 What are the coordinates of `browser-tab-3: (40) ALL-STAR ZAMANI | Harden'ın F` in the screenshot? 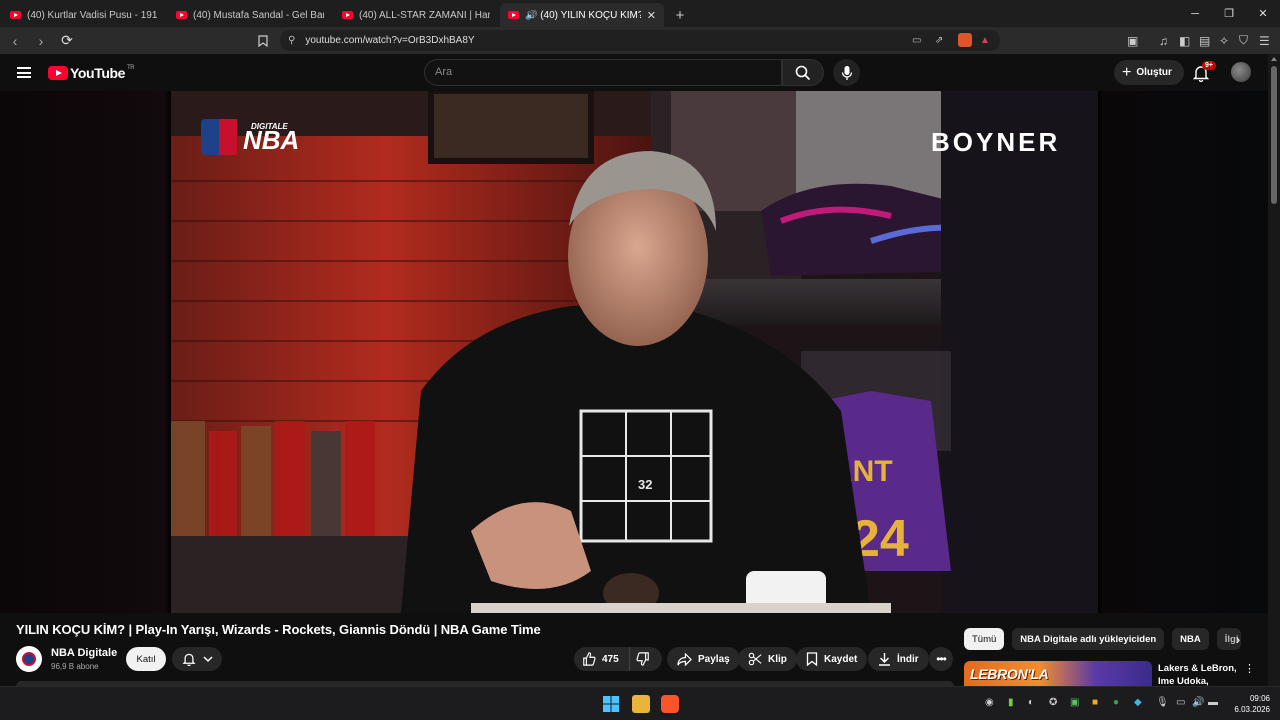 It's located at (416, 15).